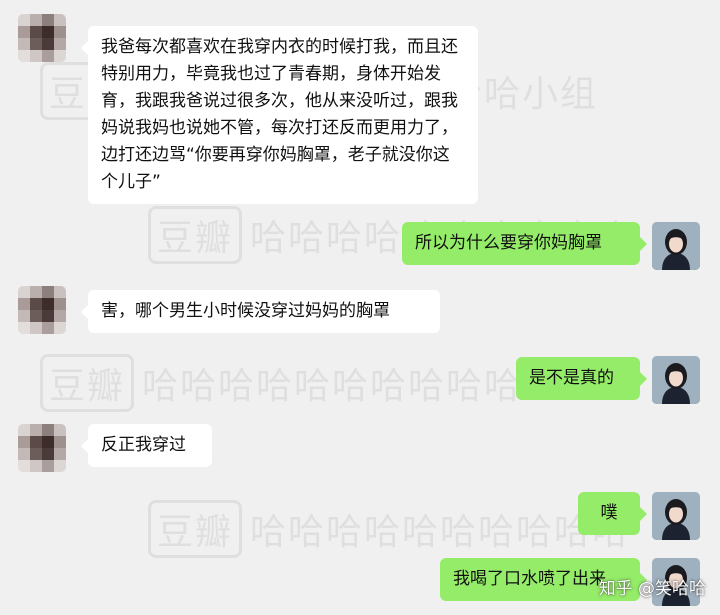 The image size is (720, 615). What do you see at coordinates (652, 589) in the screenshot?
I see `zhihu-credit-watermark: 知乎 @笑哈哈` at bounding box center [652, 589].